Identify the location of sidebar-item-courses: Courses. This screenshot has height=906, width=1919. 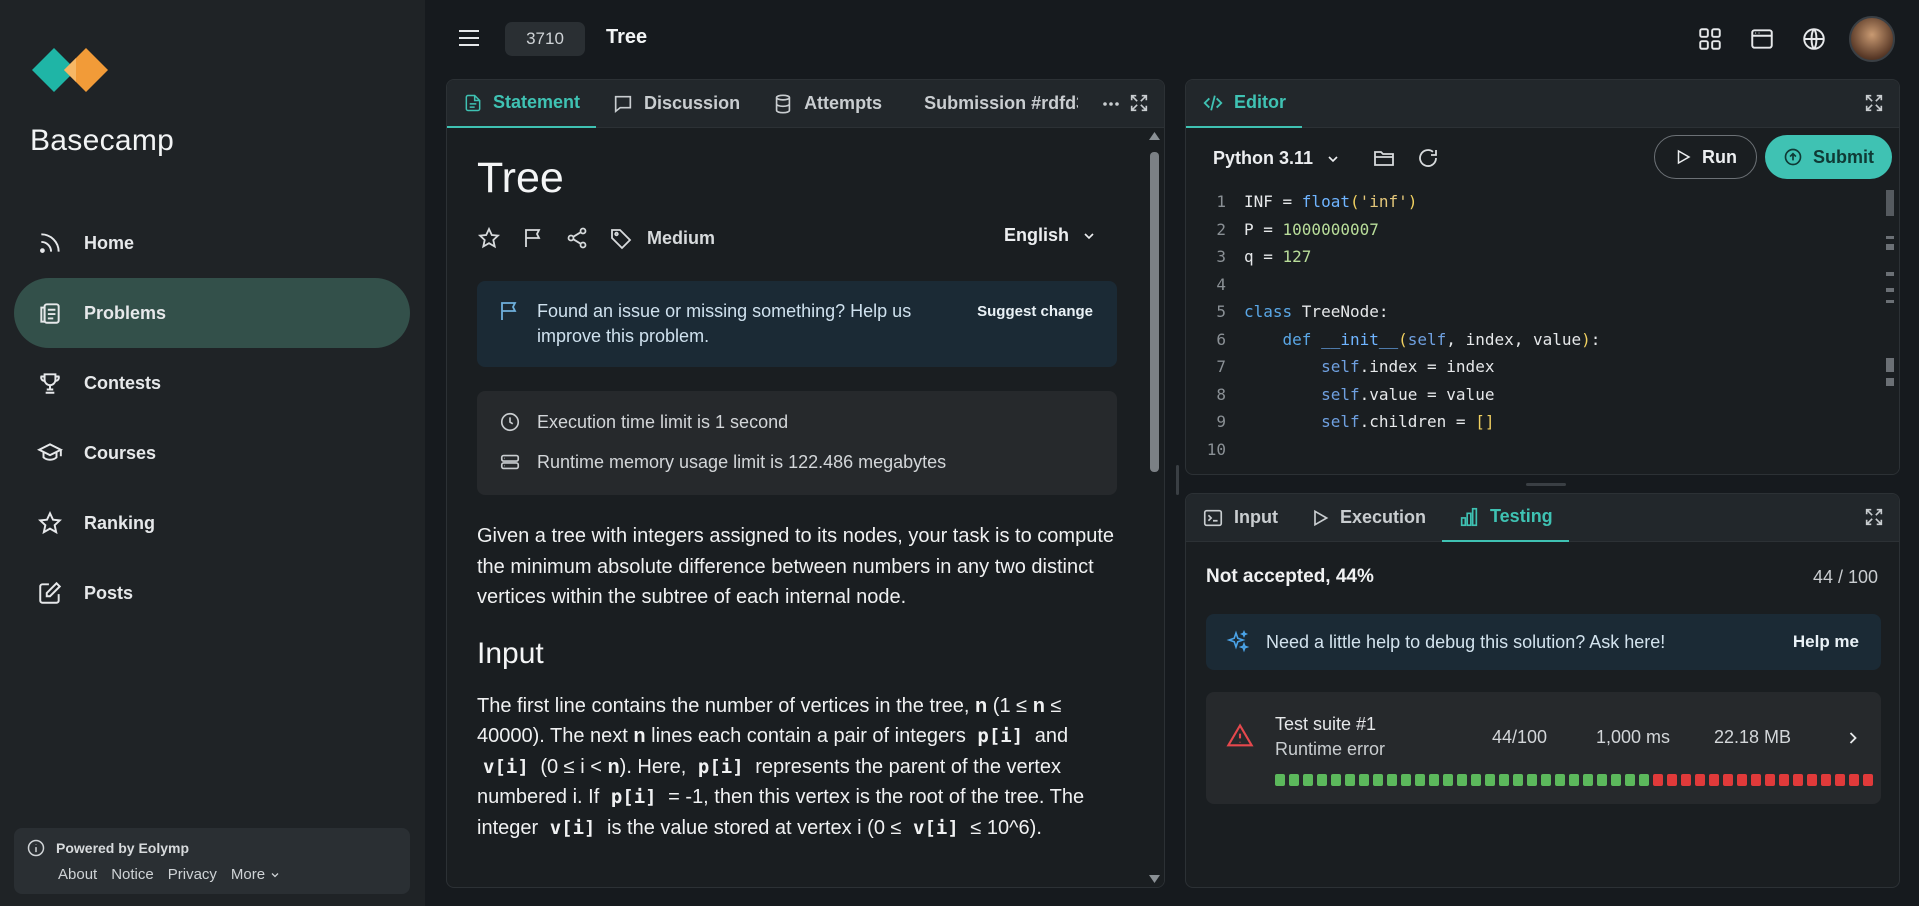
(212, 453).